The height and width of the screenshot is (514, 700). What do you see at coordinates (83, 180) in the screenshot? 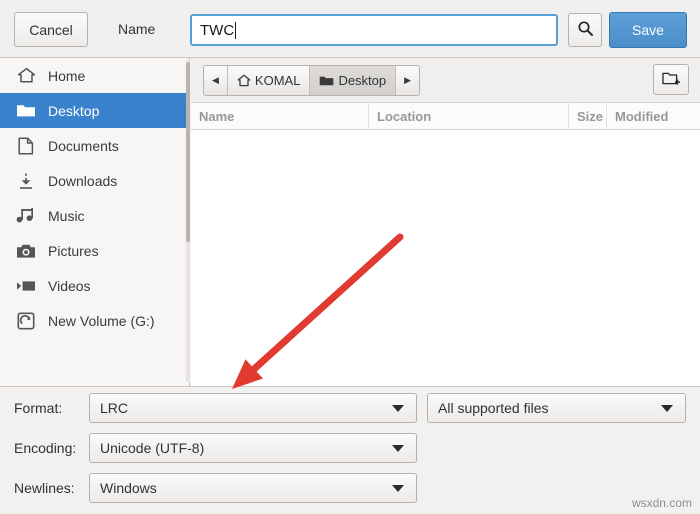
I see `sidebar-item-label: Downloads` at bounding box center [83, 180].